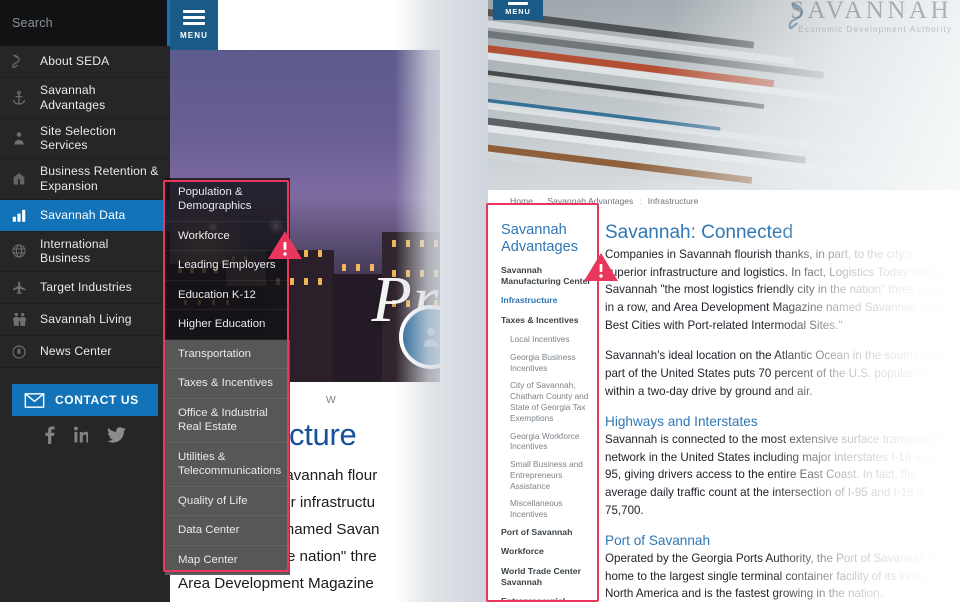 This screenshot has height=602, width=960. I want to click on sidebar-item-site-selection-services: Site Selection Services, so click(85, 139).